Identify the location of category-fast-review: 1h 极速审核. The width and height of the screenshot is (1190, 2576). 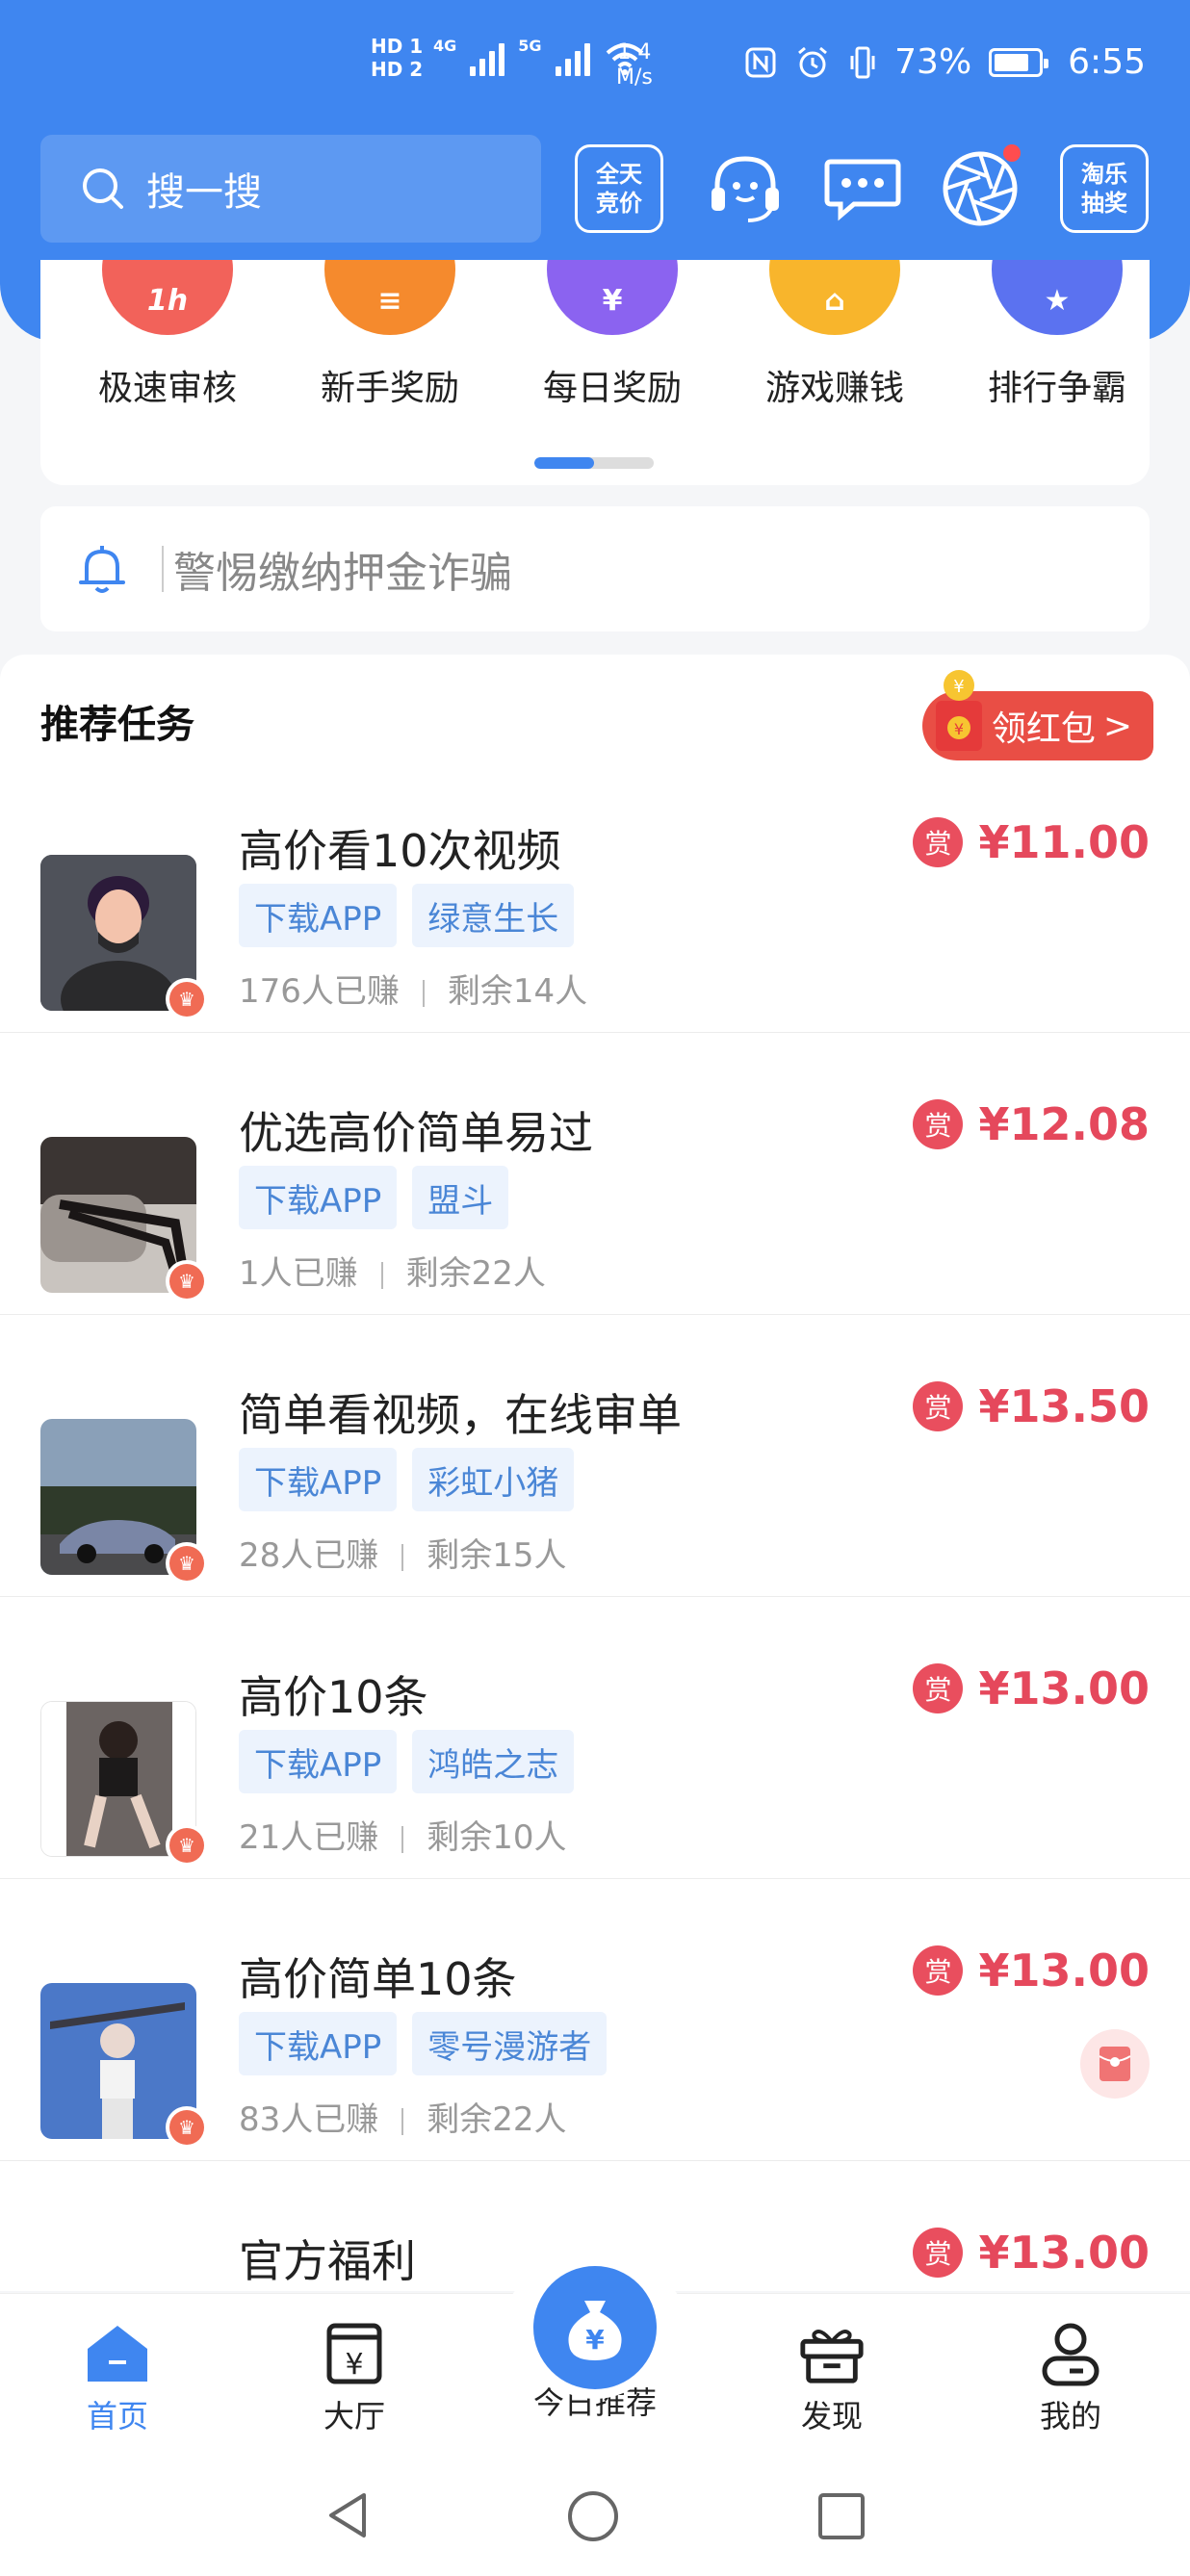
(168, 335).